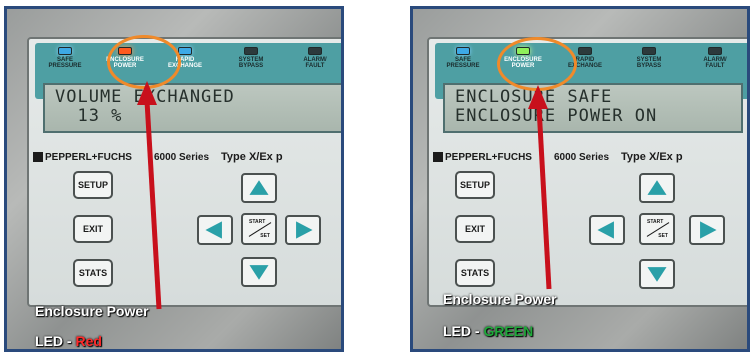 The width and height of the screenshot is (755, 356). I want to click on caption-led-state: LED - Red, so click(68, 341).